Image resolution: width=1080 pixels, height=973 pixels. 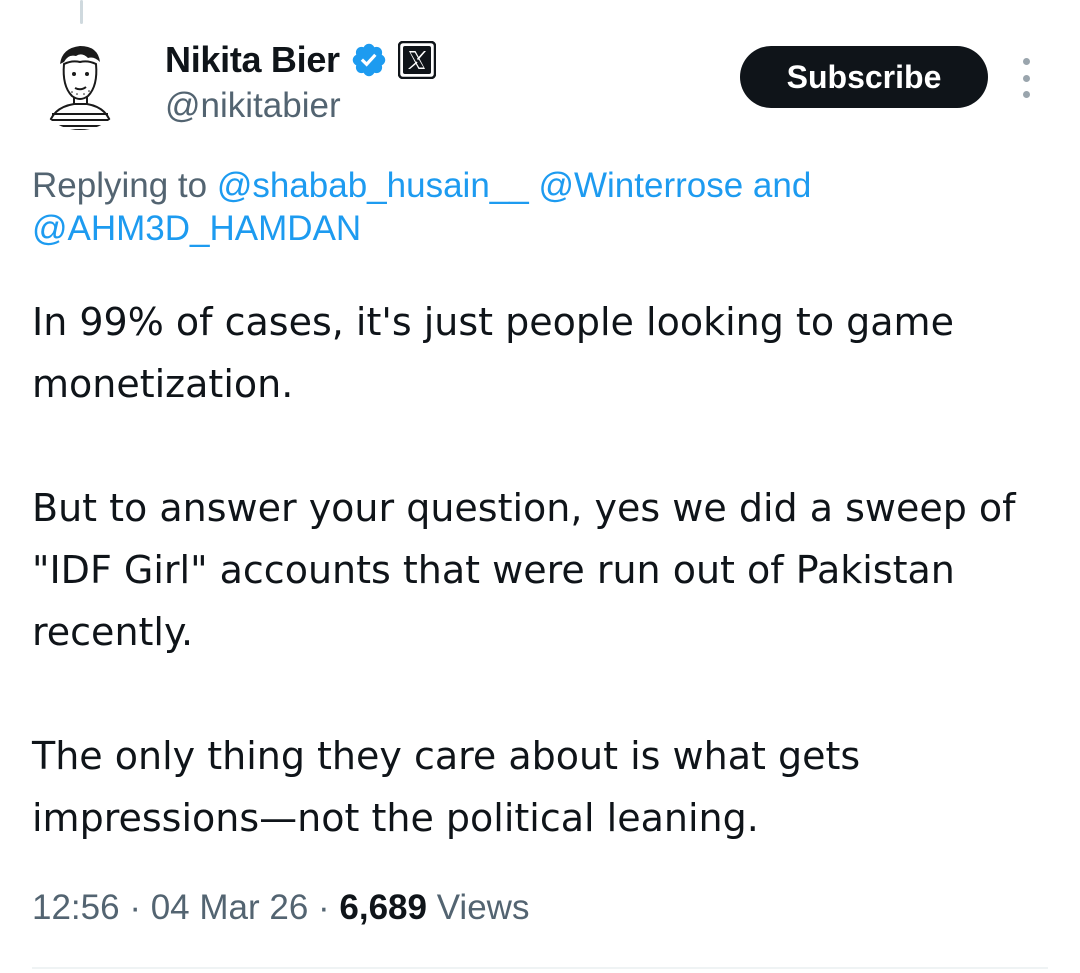 I want to click on thread-connector-line, so click(x=81, y=12).